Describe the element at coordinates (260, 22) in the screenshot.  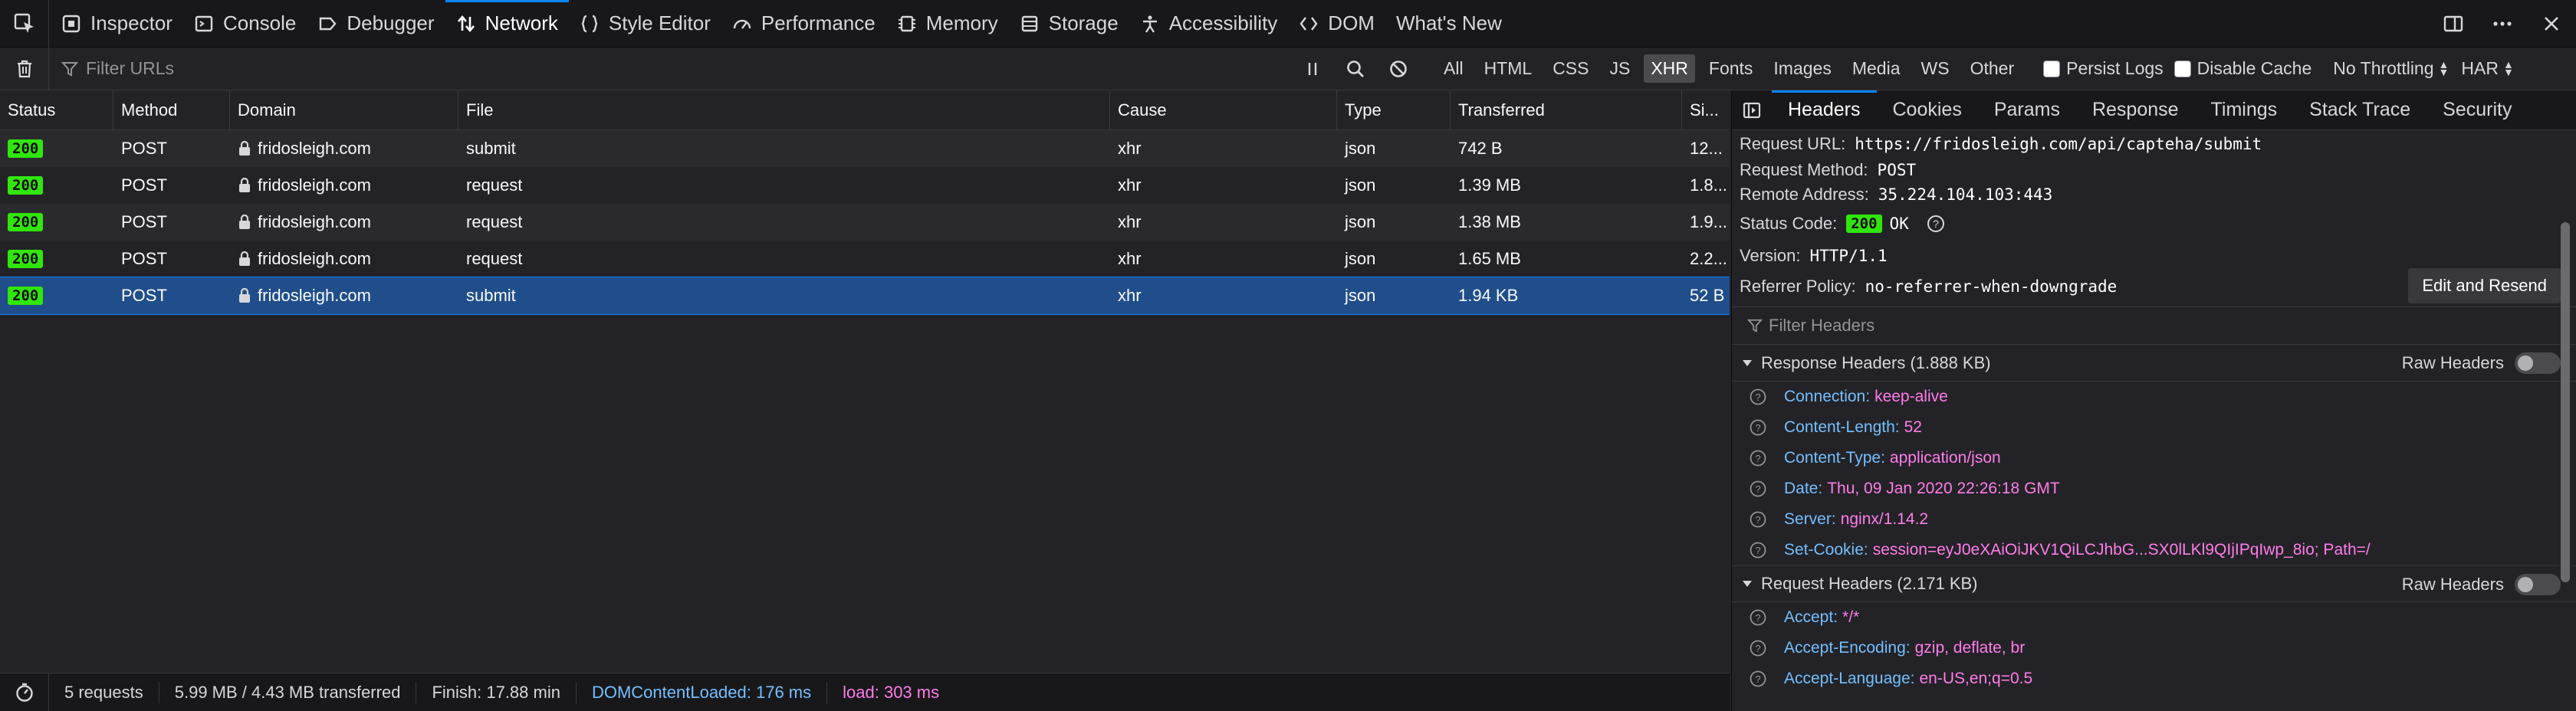
I see `tool-tab-label: Console` at that location.